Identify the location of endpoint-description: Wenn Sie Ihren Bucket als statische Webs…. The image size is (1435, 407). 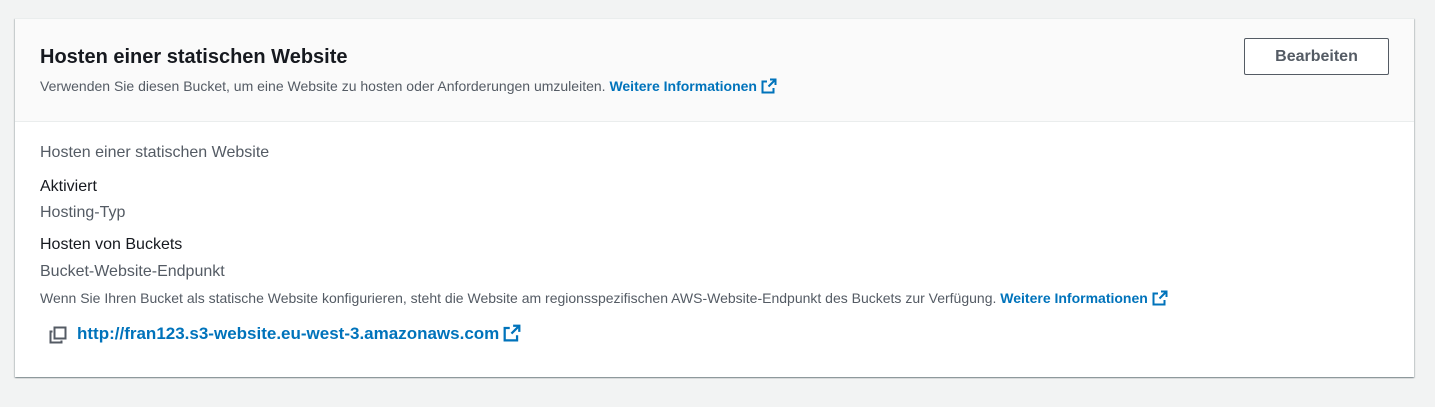
(604, 299).